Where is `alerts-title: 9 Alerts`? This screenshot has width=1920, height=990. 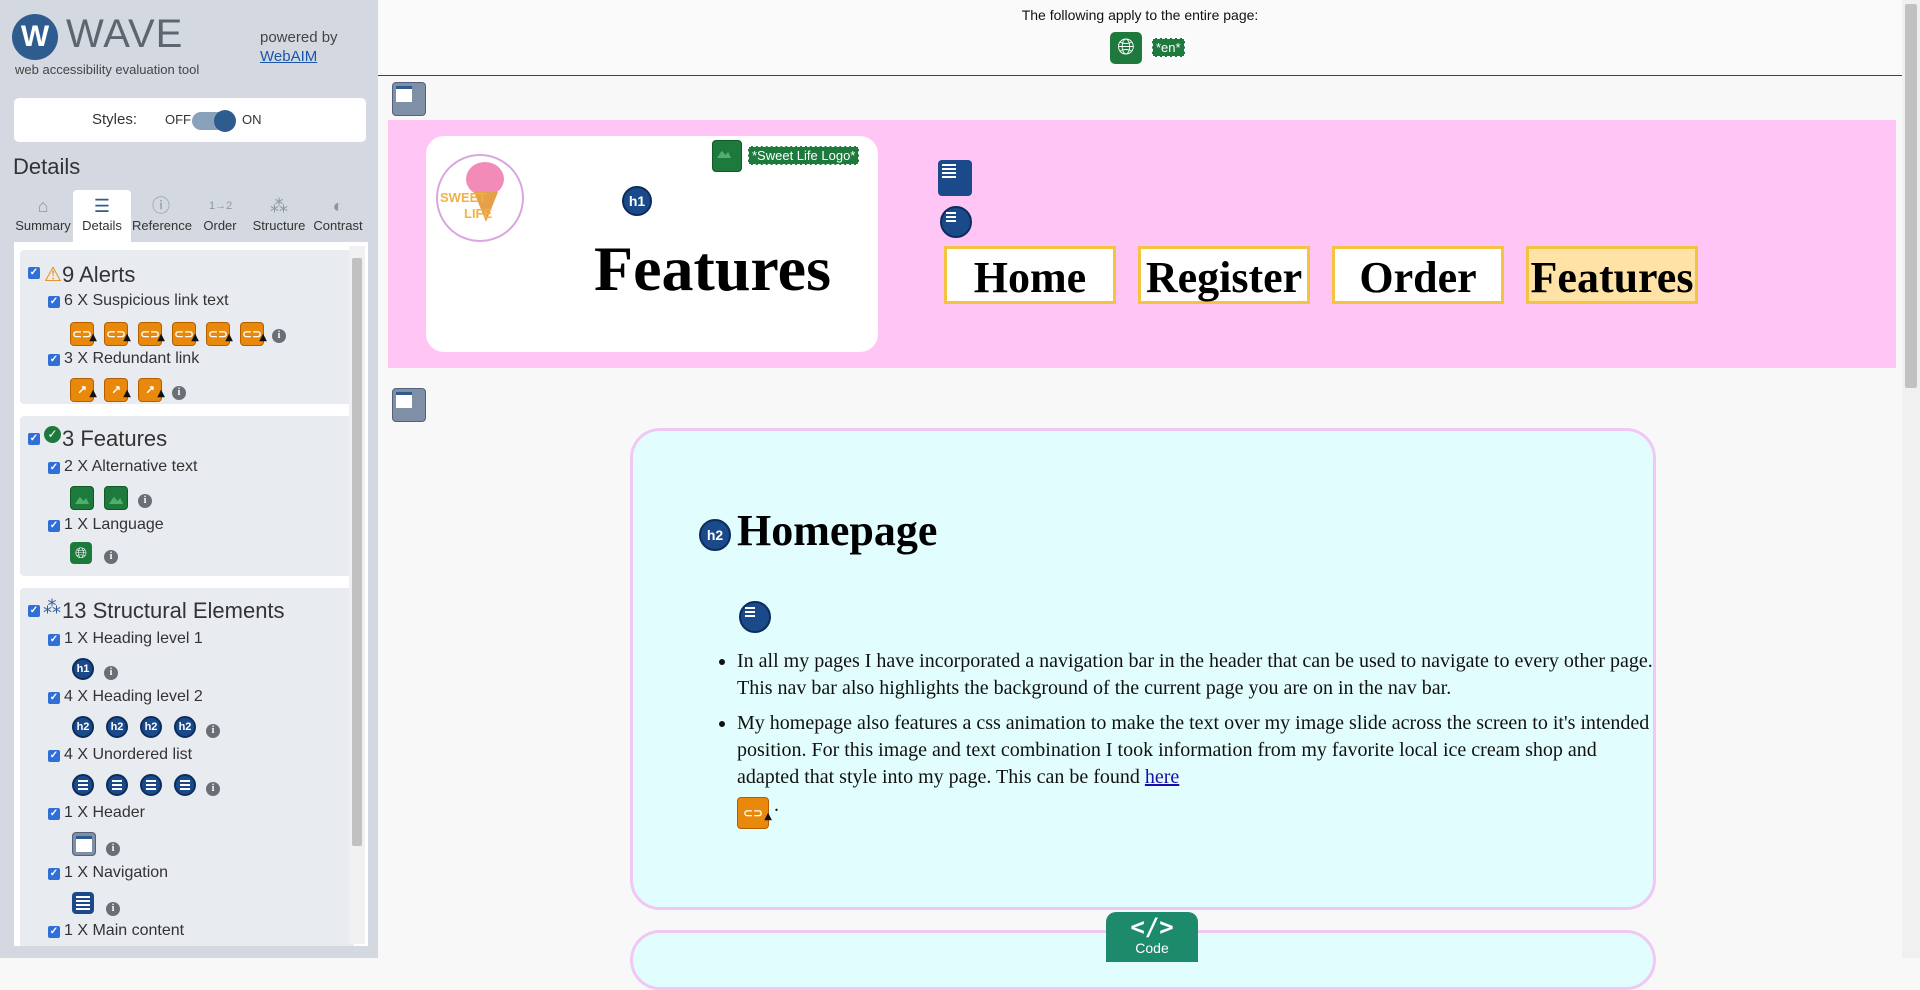
alerts-title: 9 Alerts is located at coordinates (99, 274).